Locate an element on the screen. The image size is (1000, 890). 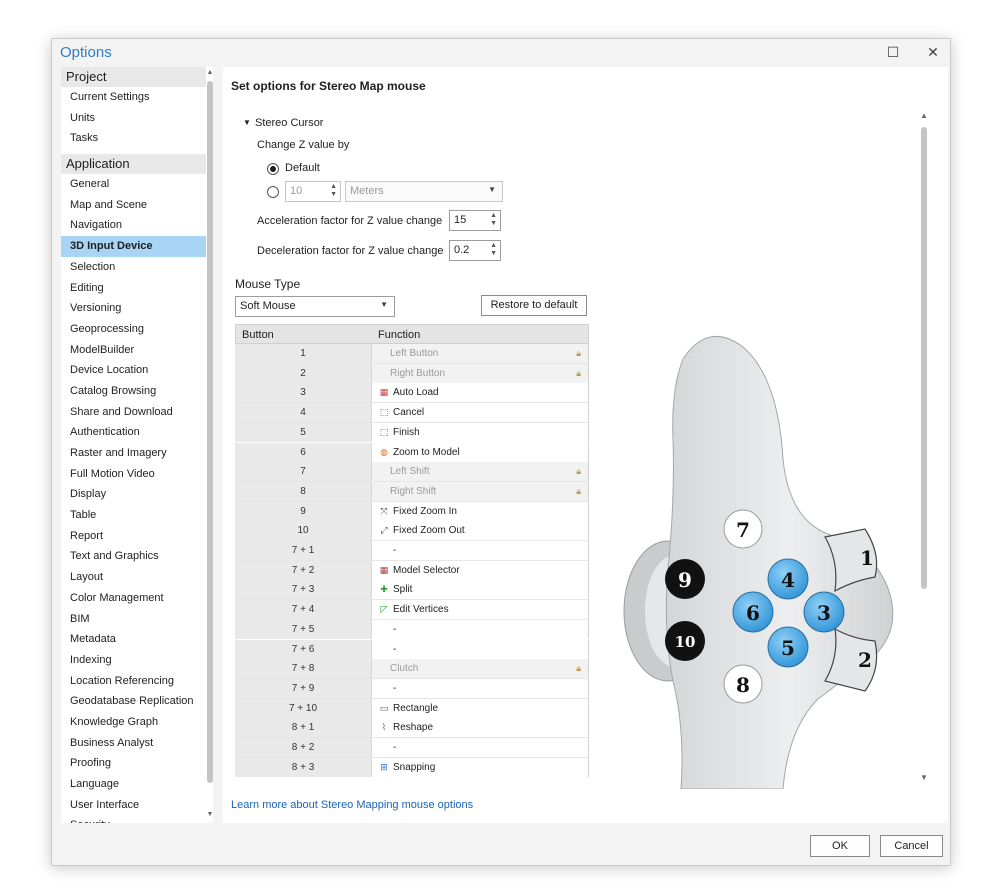
function-cell: ◸ Edit Vertices is located at coordinates (480, 610).